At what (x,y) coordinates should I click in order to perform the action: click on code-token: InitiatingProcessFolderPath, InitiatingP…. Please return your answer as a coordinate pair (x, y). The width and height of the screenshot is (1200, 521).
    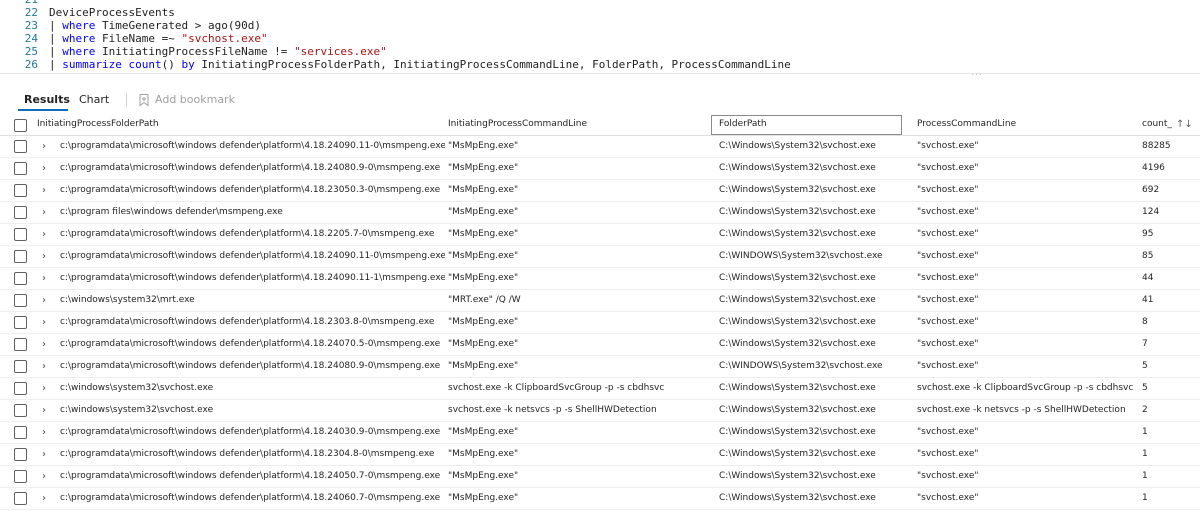
    Looking at the image, I should click on (492, 64).